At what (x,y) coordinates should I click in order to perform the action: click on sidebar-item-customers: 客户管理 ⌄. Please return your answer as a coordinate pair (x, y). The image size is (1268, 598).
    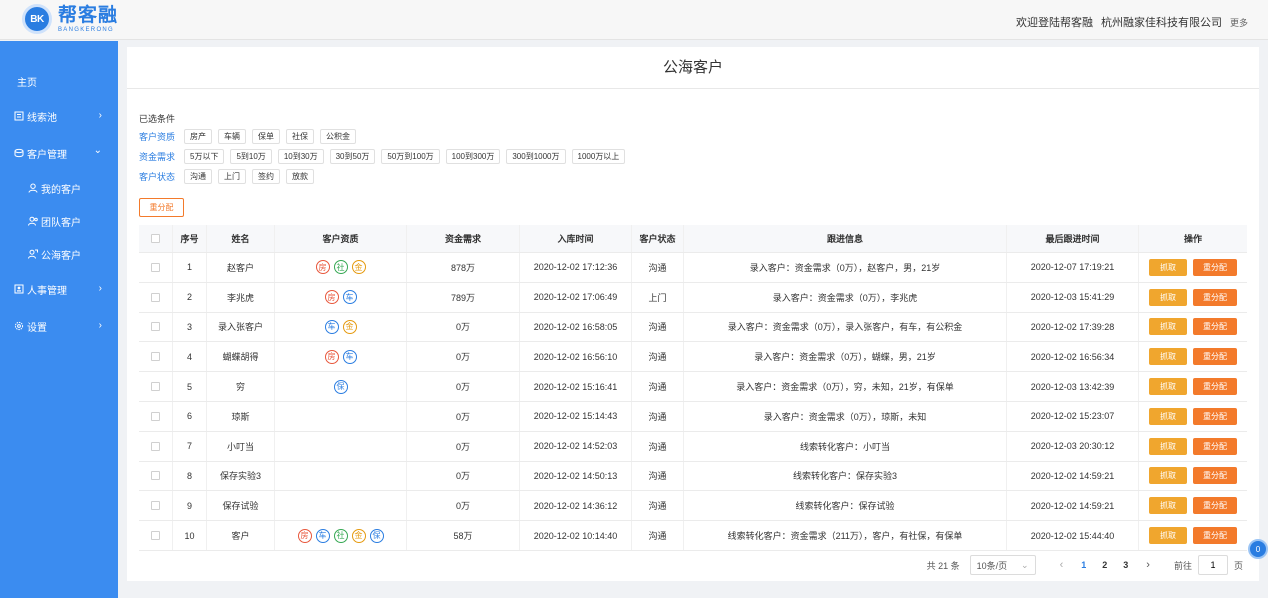
    Looking at the image, I should click on (60, 153).